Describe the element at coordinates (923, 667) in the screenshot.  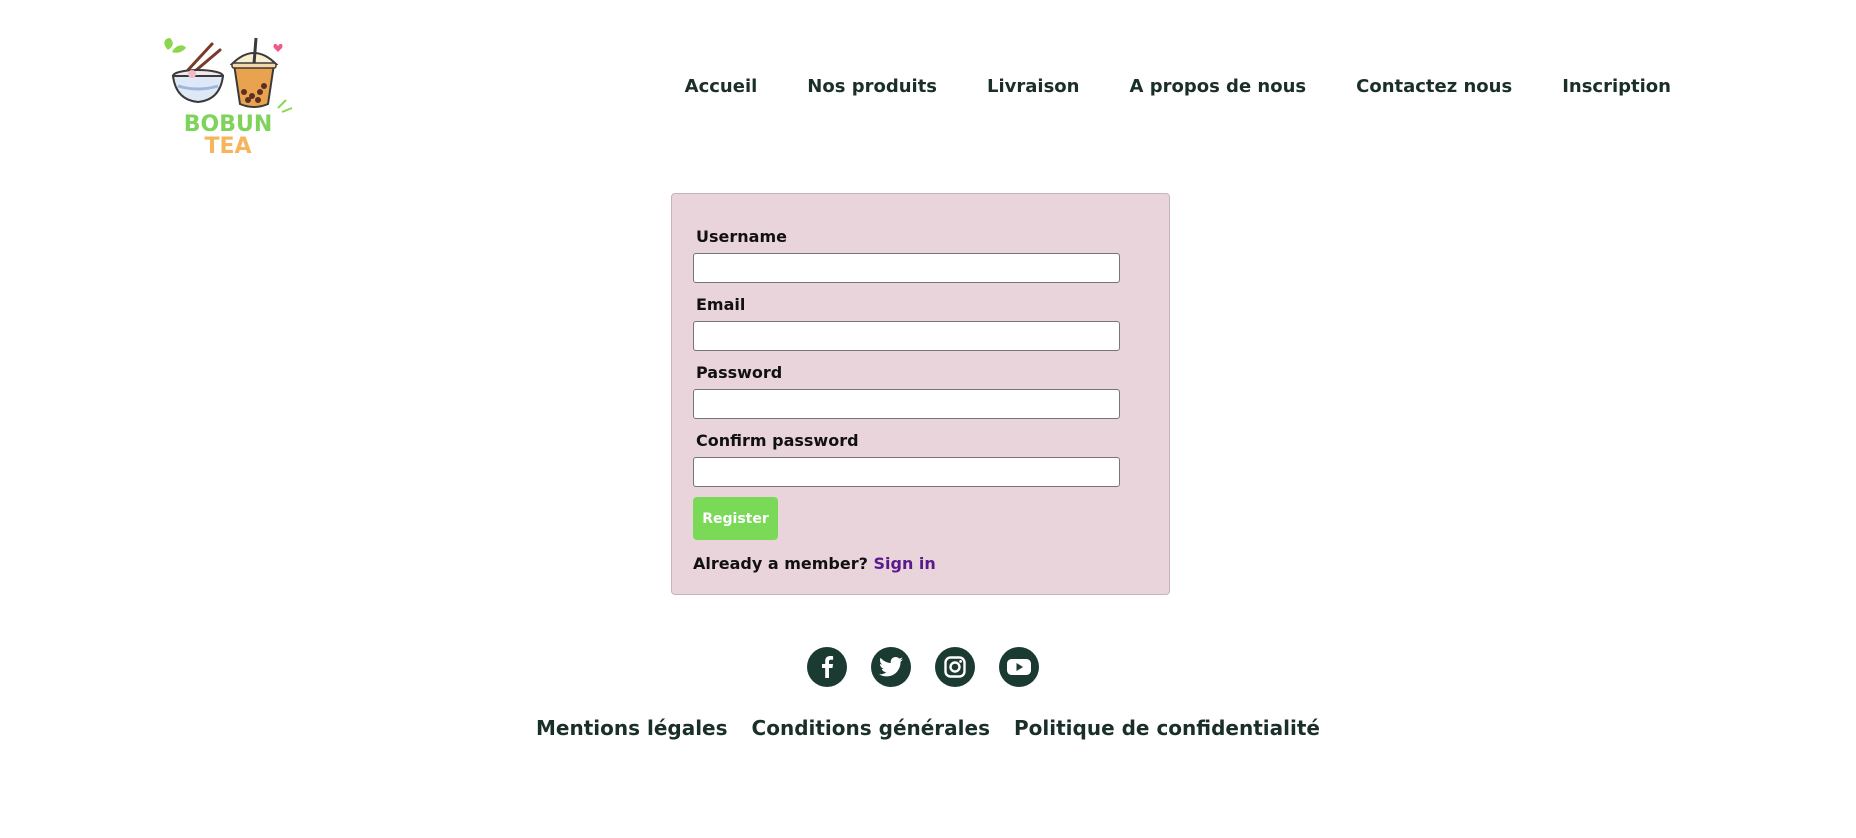
I see `social-links` at that location.